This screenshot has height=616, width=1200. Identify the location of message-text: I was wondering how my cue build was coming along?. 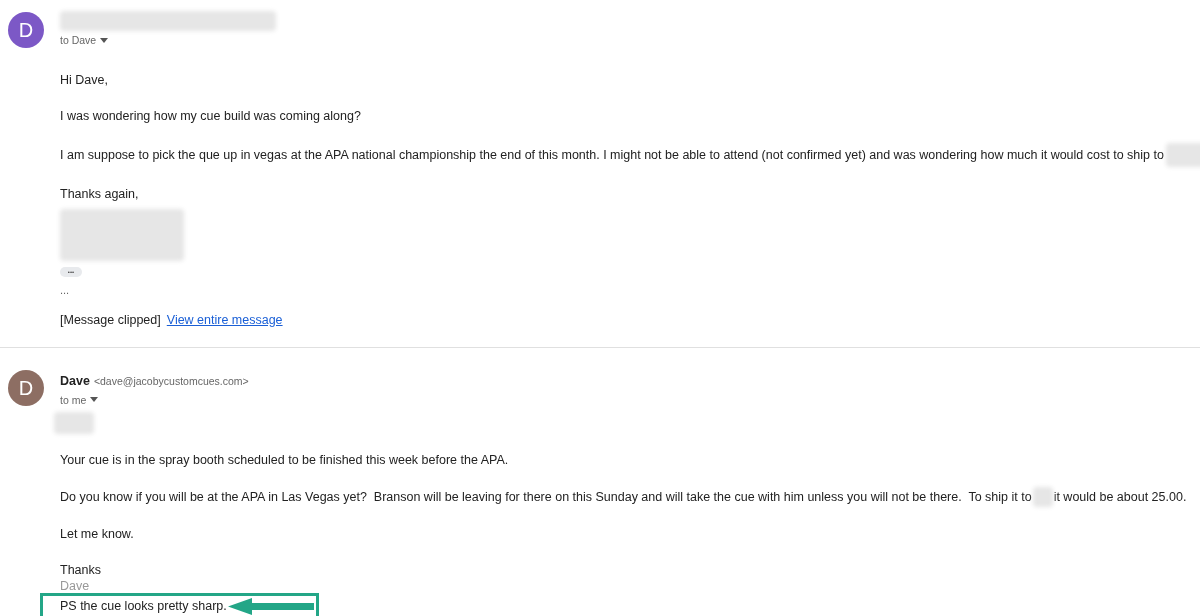
(211, 116).